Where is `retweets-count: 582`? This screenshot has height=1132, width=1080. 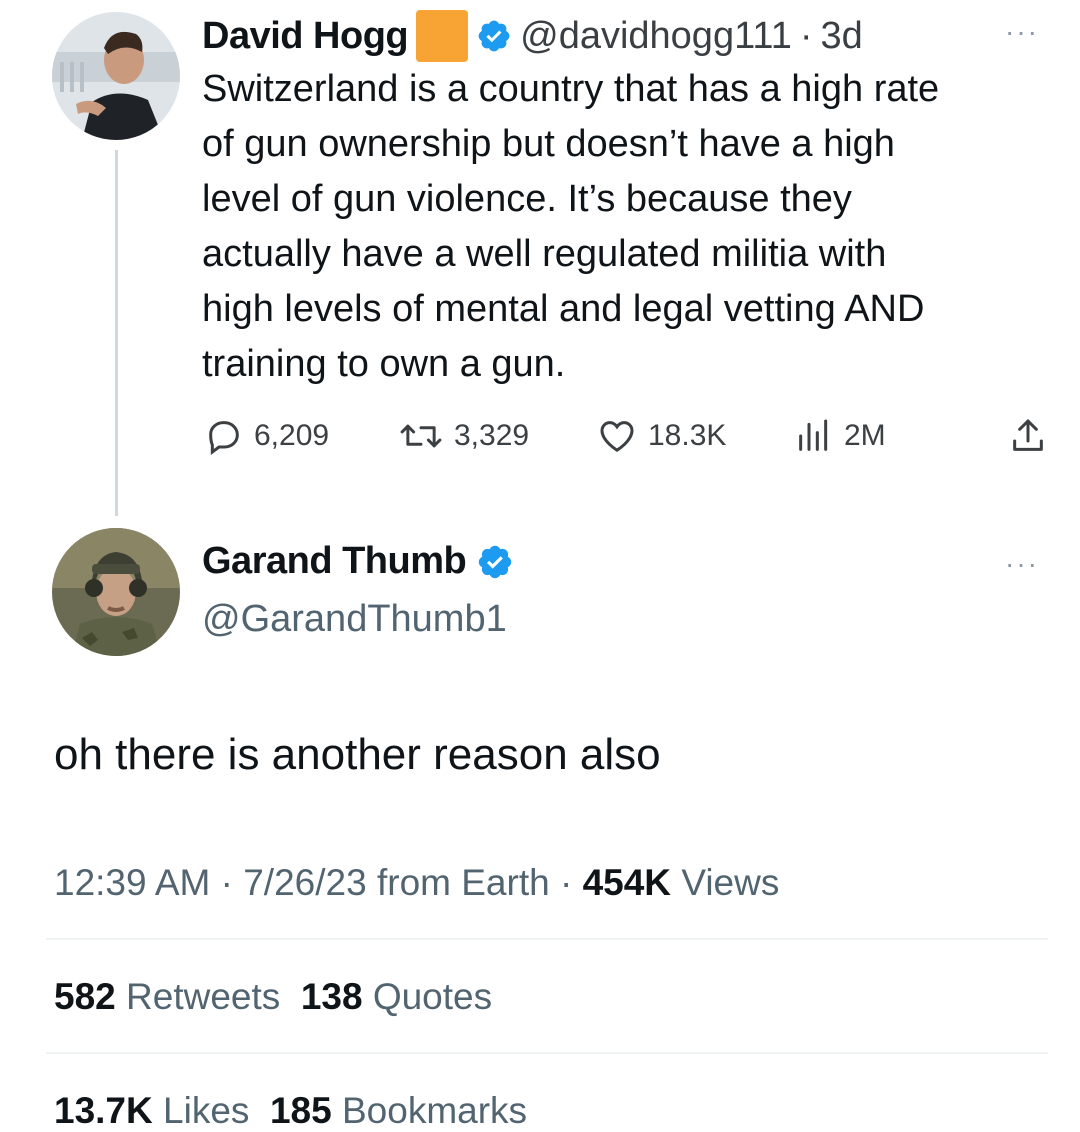
retweets-count: 582 is located at coordinates (85, 996).